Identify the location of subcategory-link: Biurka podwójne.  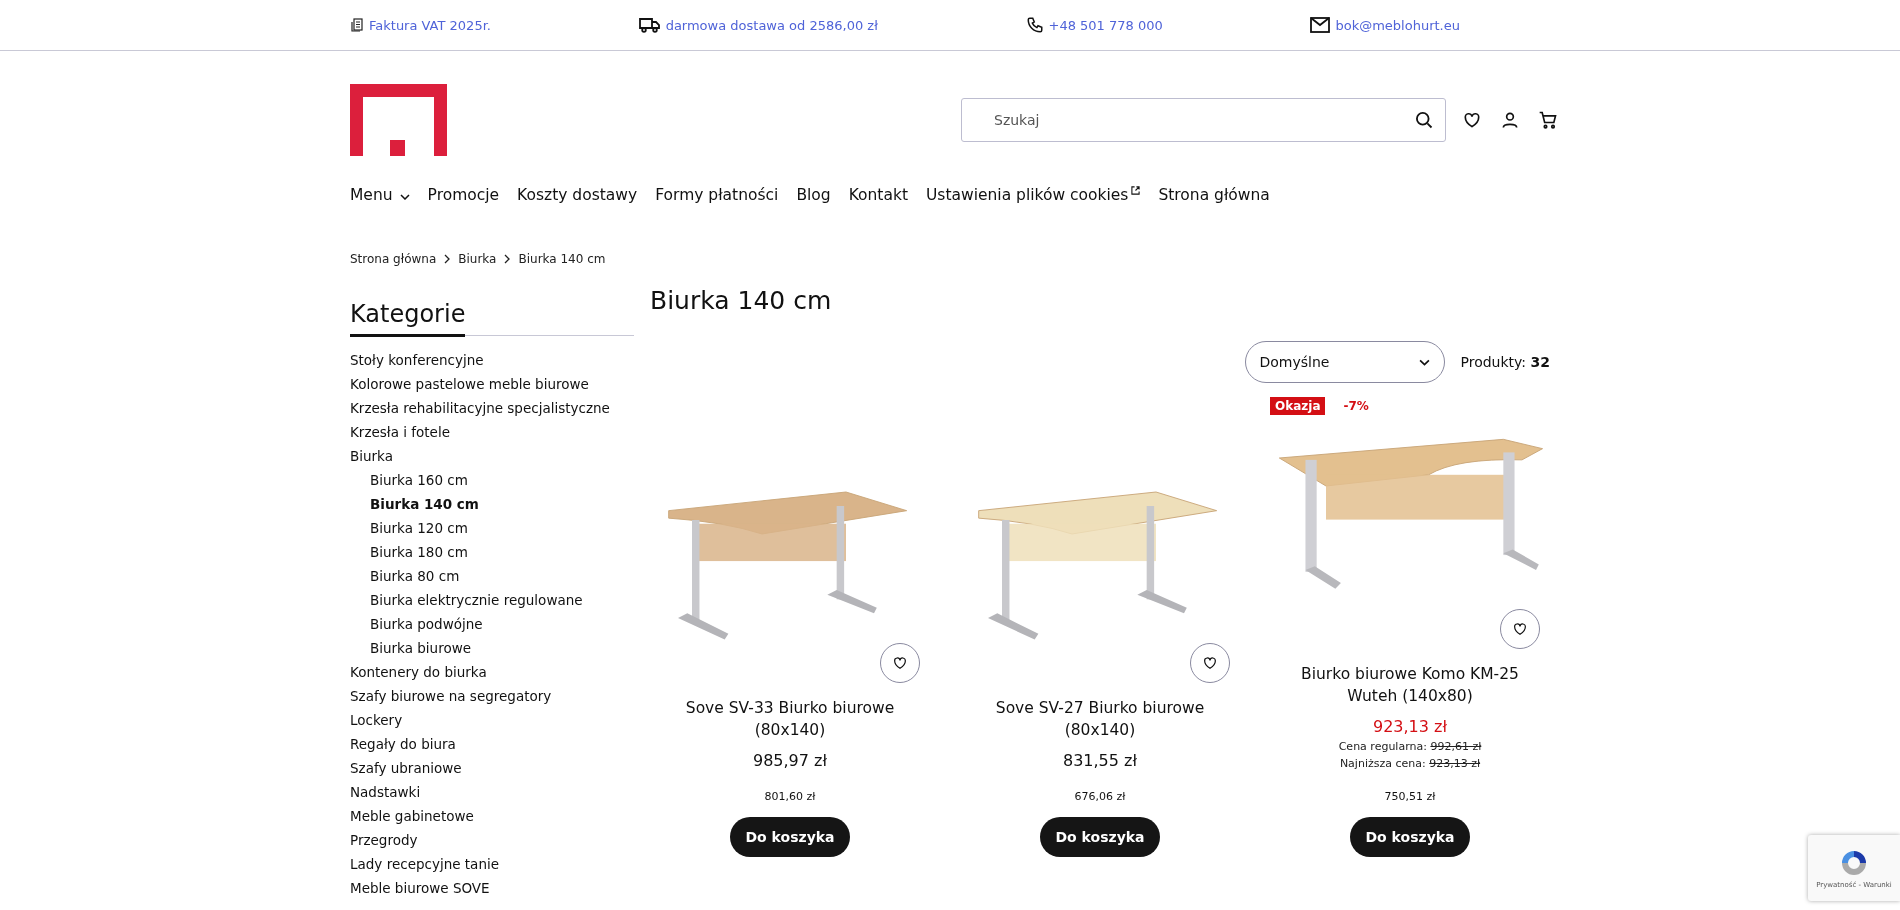
(492, 624).